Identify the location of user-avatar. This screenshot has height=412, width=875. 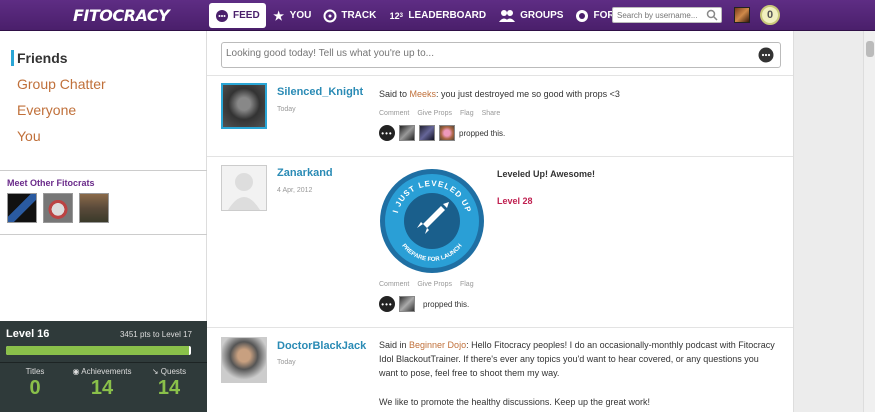
(742, 15).